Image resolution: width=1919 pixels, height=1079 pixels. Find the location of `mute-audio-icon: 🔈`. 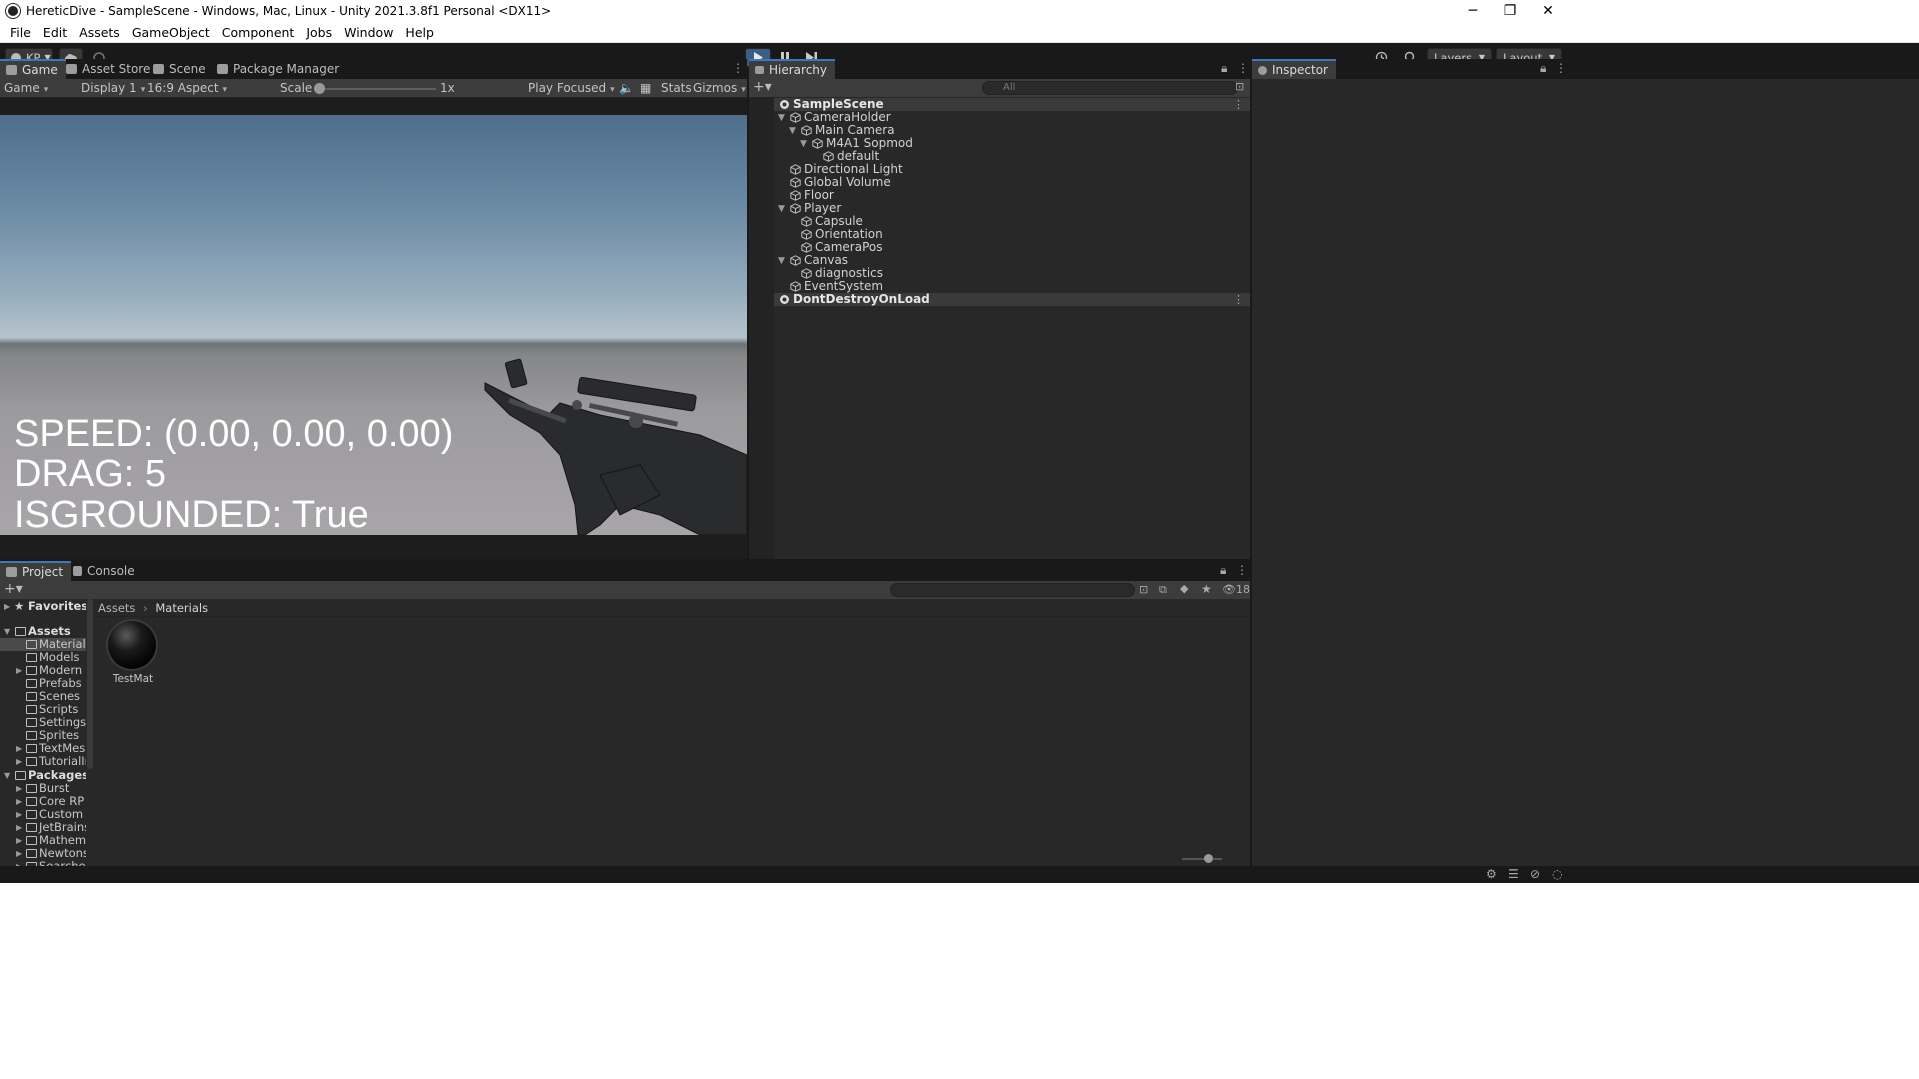

mute-audio-icon: 🔈 is located at coordinates (626, 88).